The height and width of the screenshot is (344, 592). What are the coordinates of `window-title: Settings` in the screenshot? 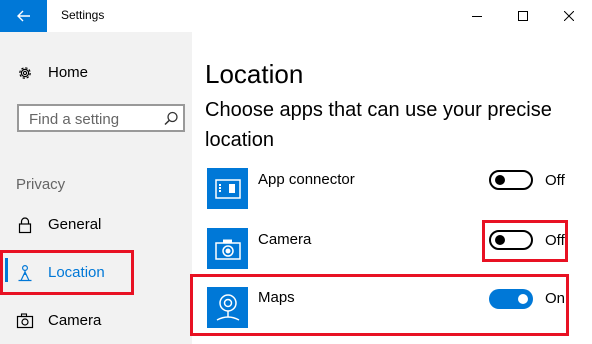 It's located at (83, 15).